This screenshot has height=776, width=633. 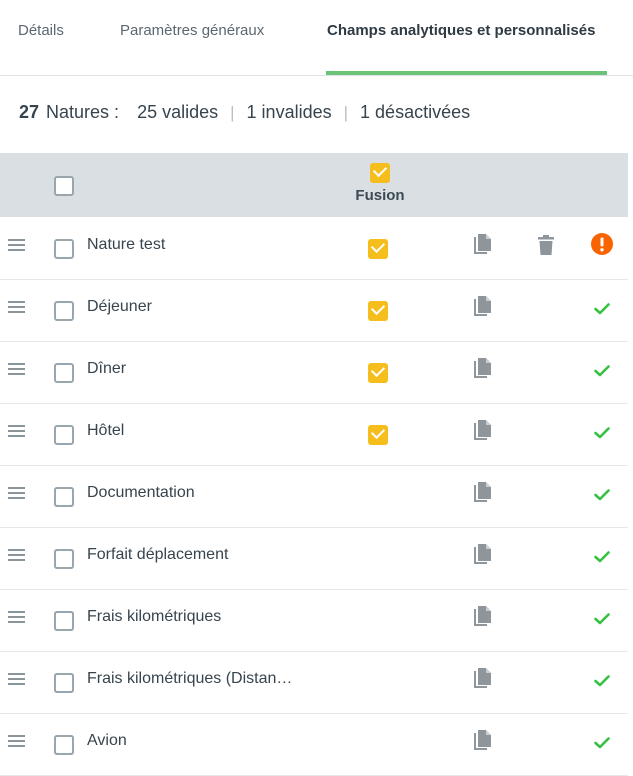 What do you see at coordinates (105, 431) in the screenshot?
I see `nature-name: Hôtel` at bounding box center [105, 431].